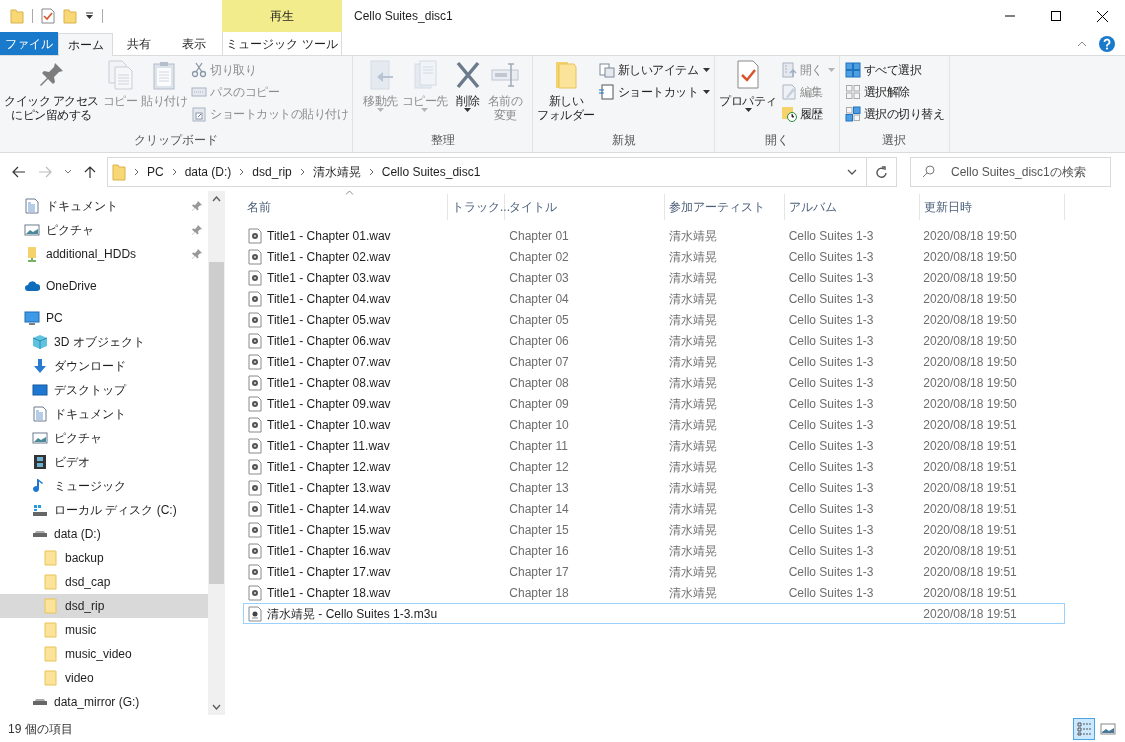 This screenshot has height=742, width=1125. Describe the element at coordinates (807, 114) in the screenshot. I see `ribbon-button: 履歴` at that location.